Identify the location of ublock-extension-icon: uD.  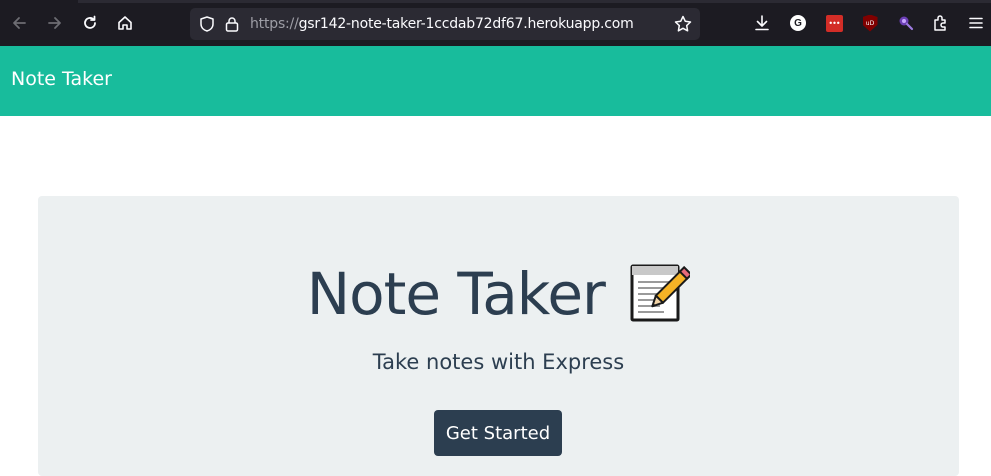
(870, 23).